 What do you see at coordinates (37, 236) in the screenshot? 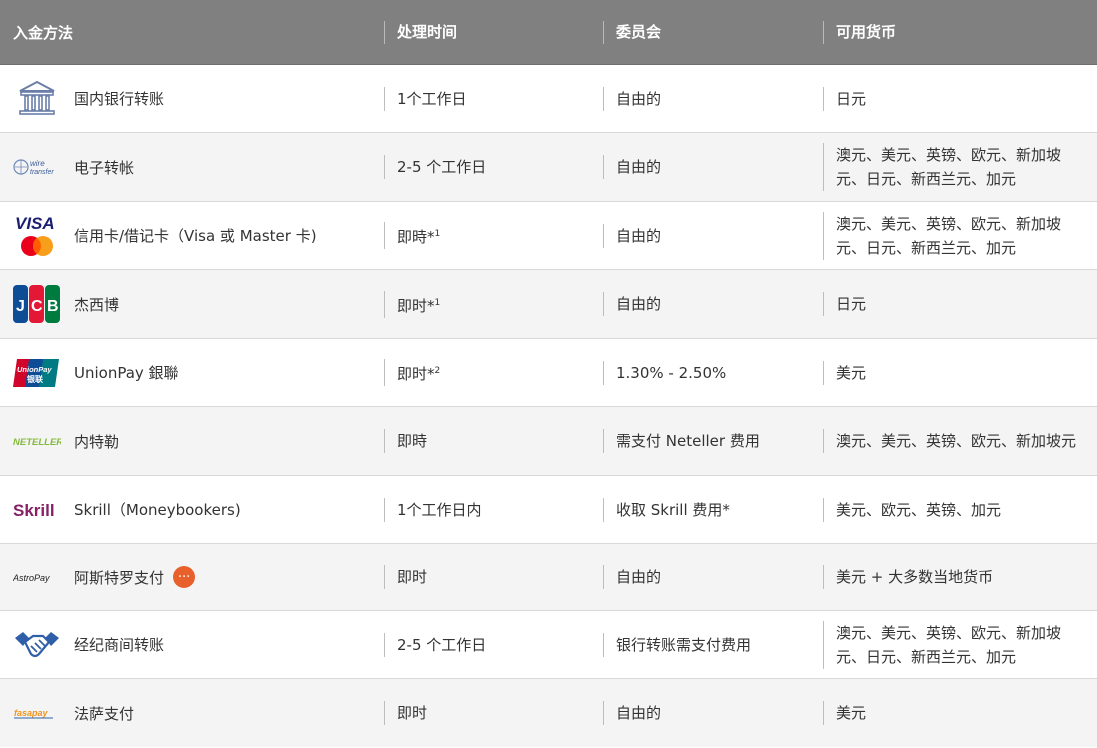
I see `visa-mastercard-logo: VISA` at bounding box center [37, 236].